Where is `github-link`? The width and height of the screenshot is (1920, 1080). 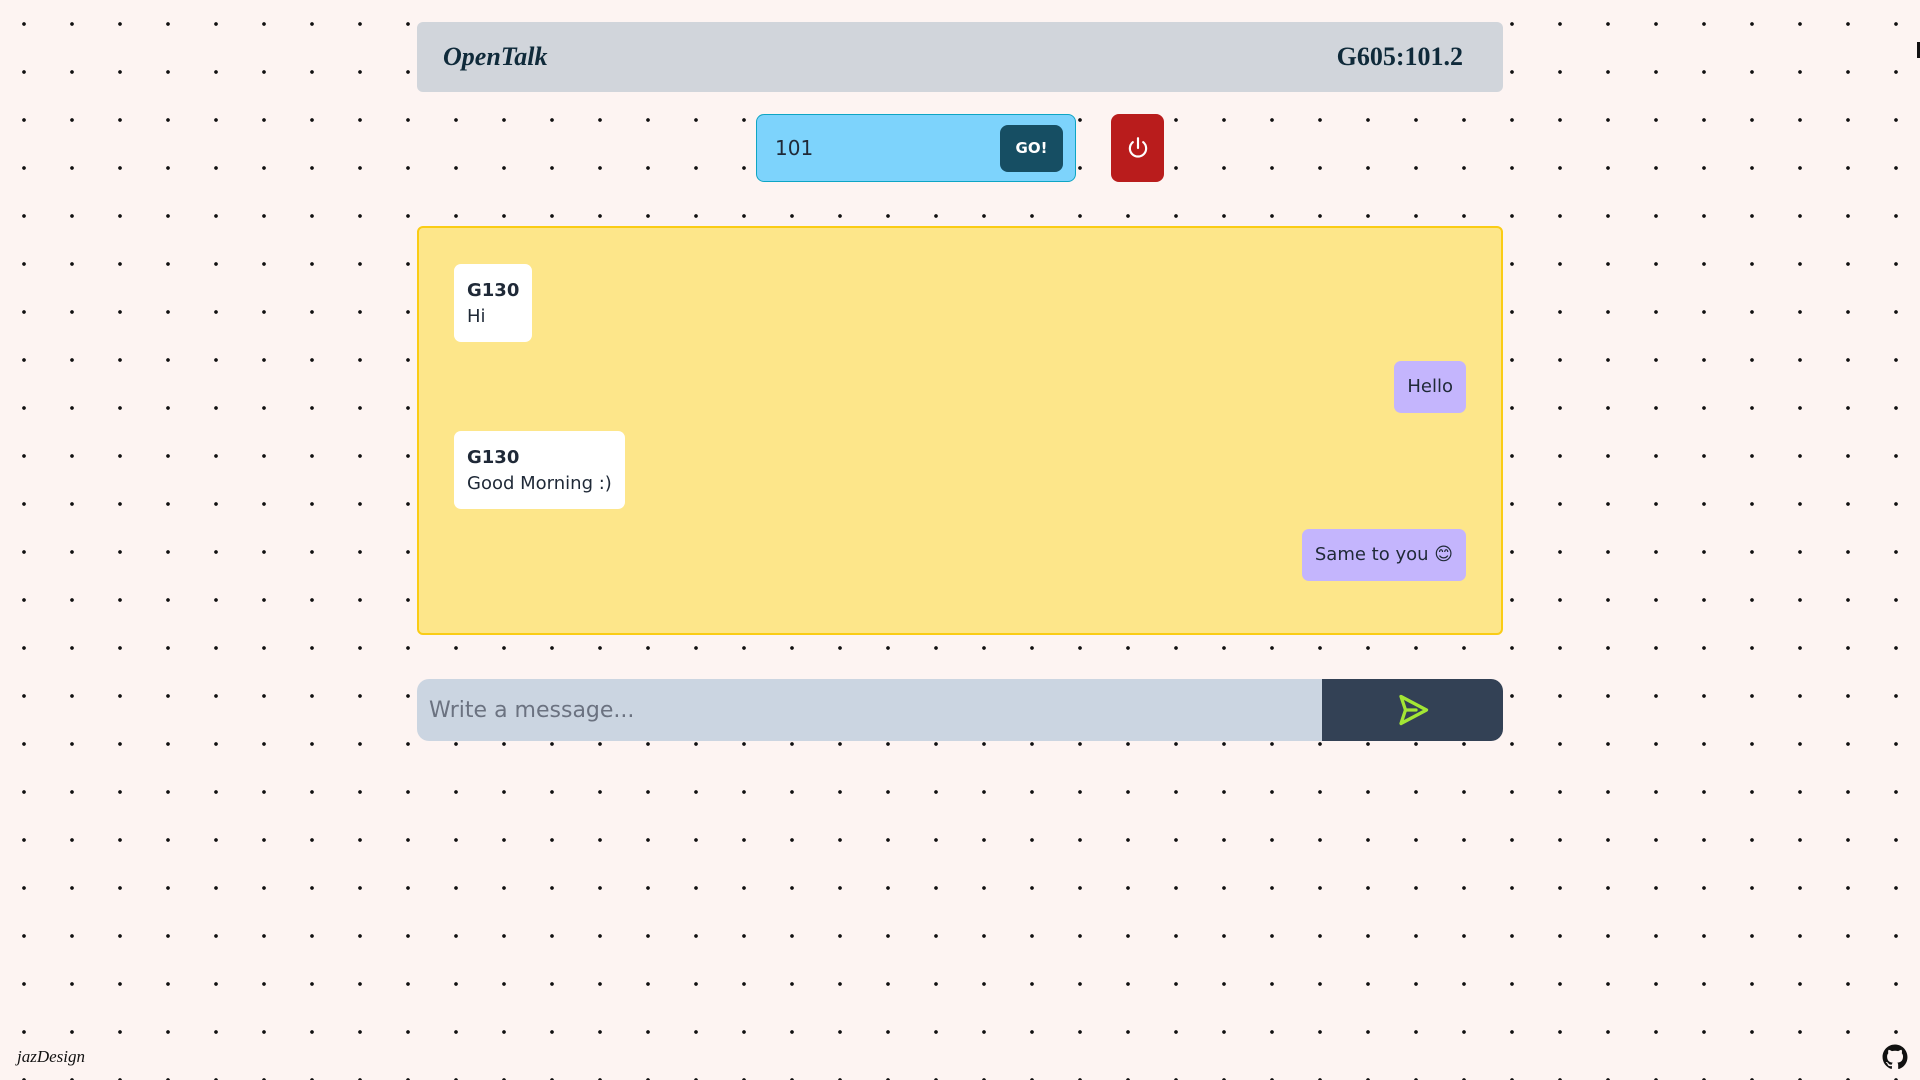 github-link is located at coordinates (1895, 1057).